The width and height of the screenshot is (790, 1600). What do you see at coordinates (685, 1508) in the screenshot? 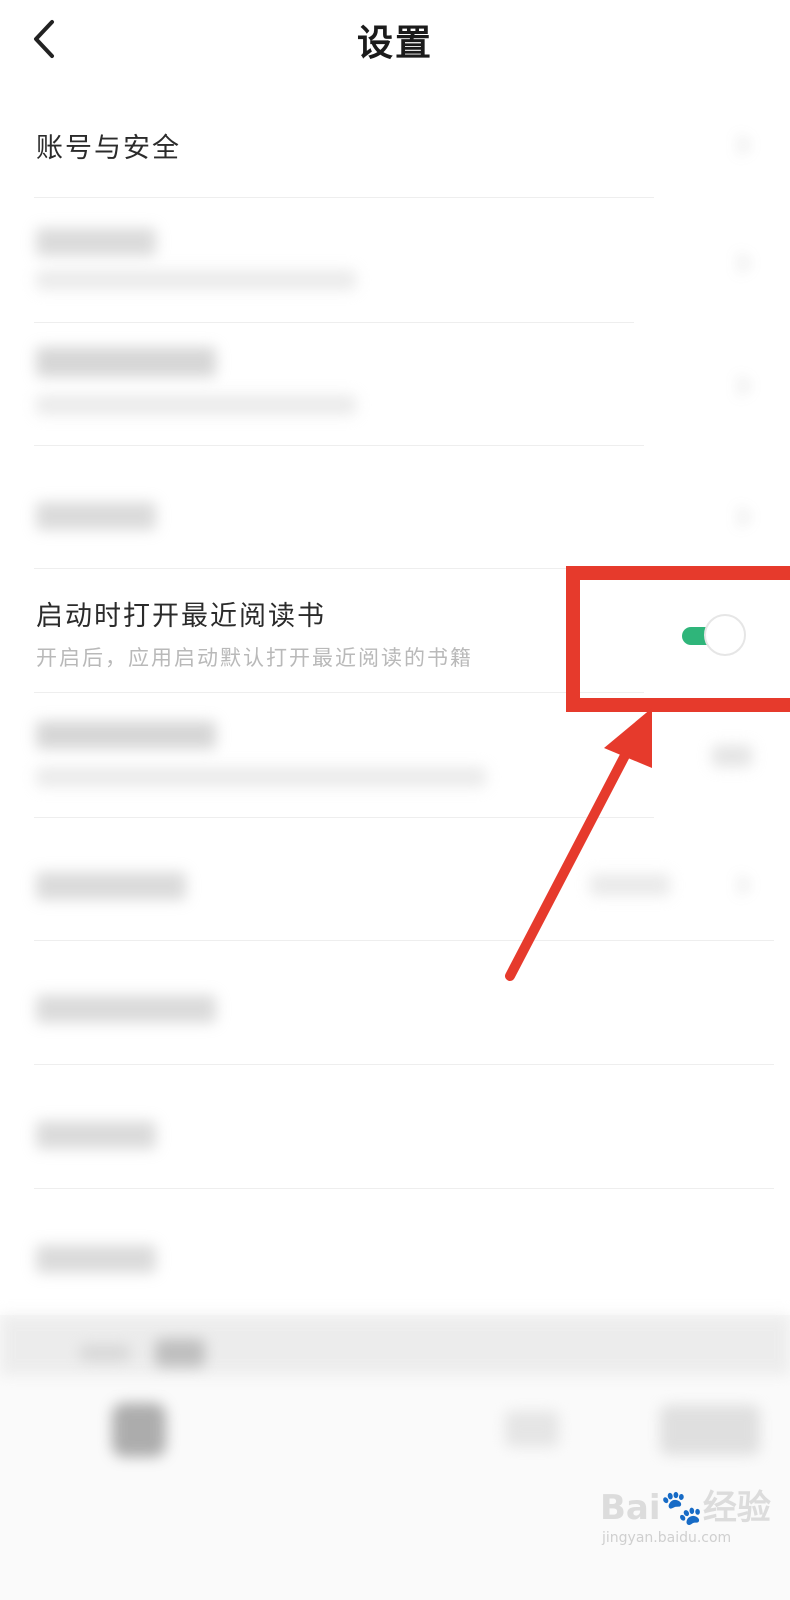
I see `watermark-brand: Bai🐾经验` at bounding box center [685, 1508].